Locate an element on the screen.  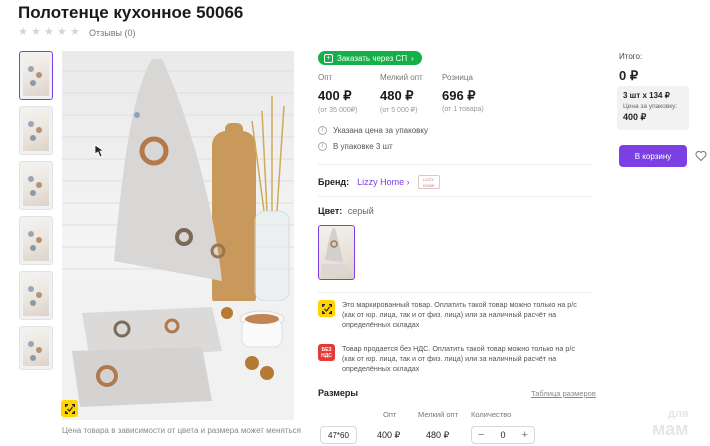
thumbnail-list is located at coordinates (36, 210).